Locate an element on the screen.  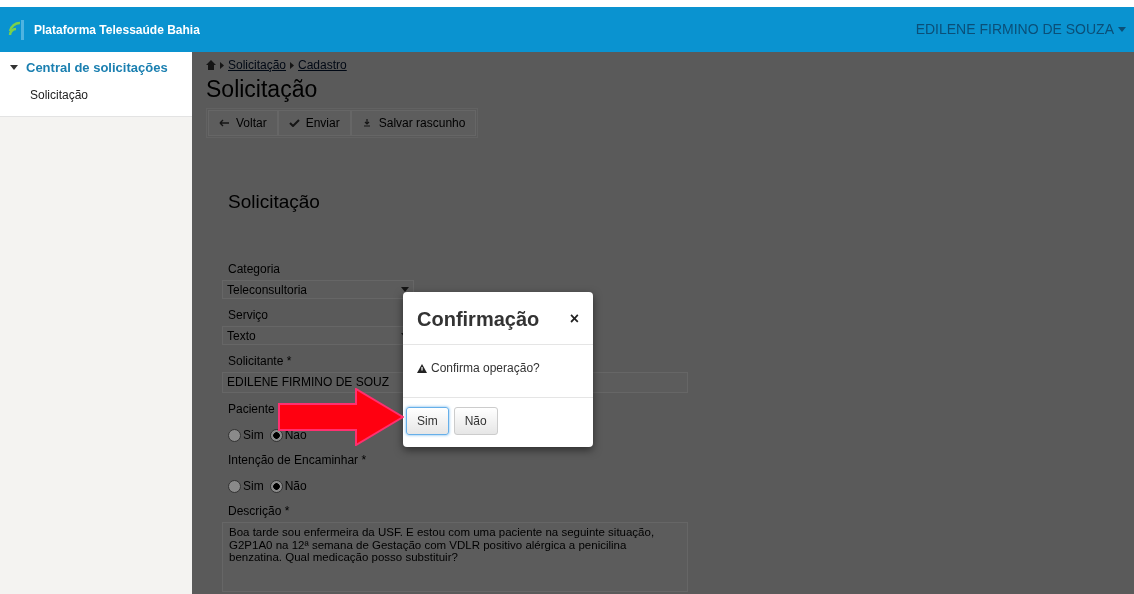
field-label: Intenção de Encaminhar * is located at coordinates (297, 461).